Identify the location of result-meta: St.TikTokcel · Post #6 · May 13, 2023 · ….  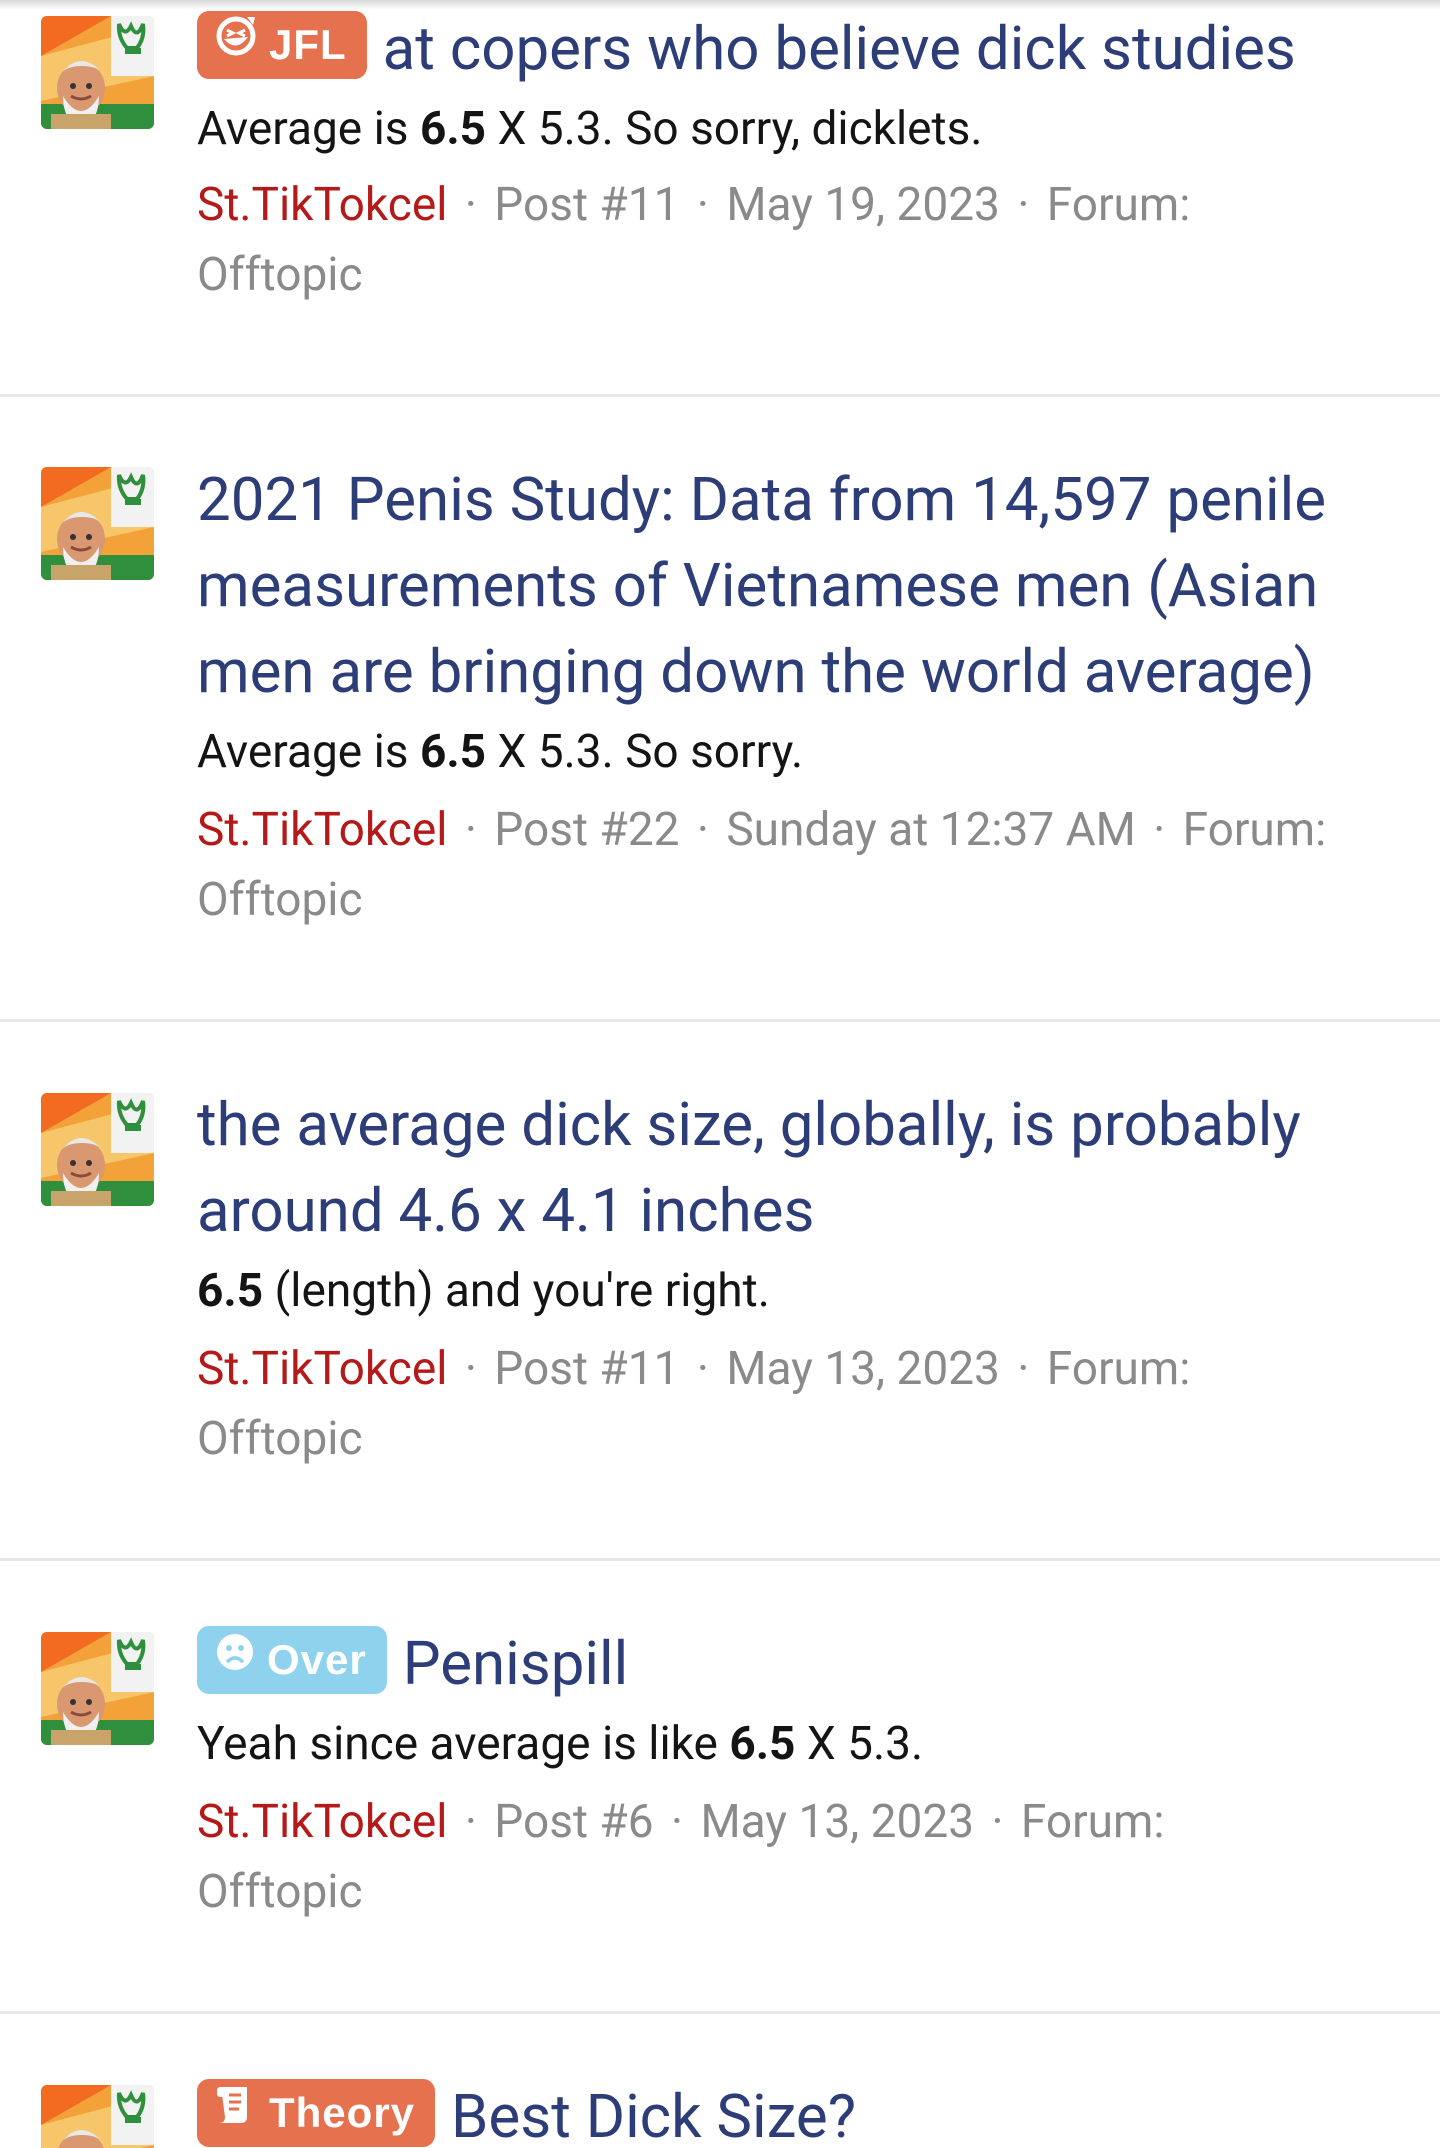
(681, 1857).